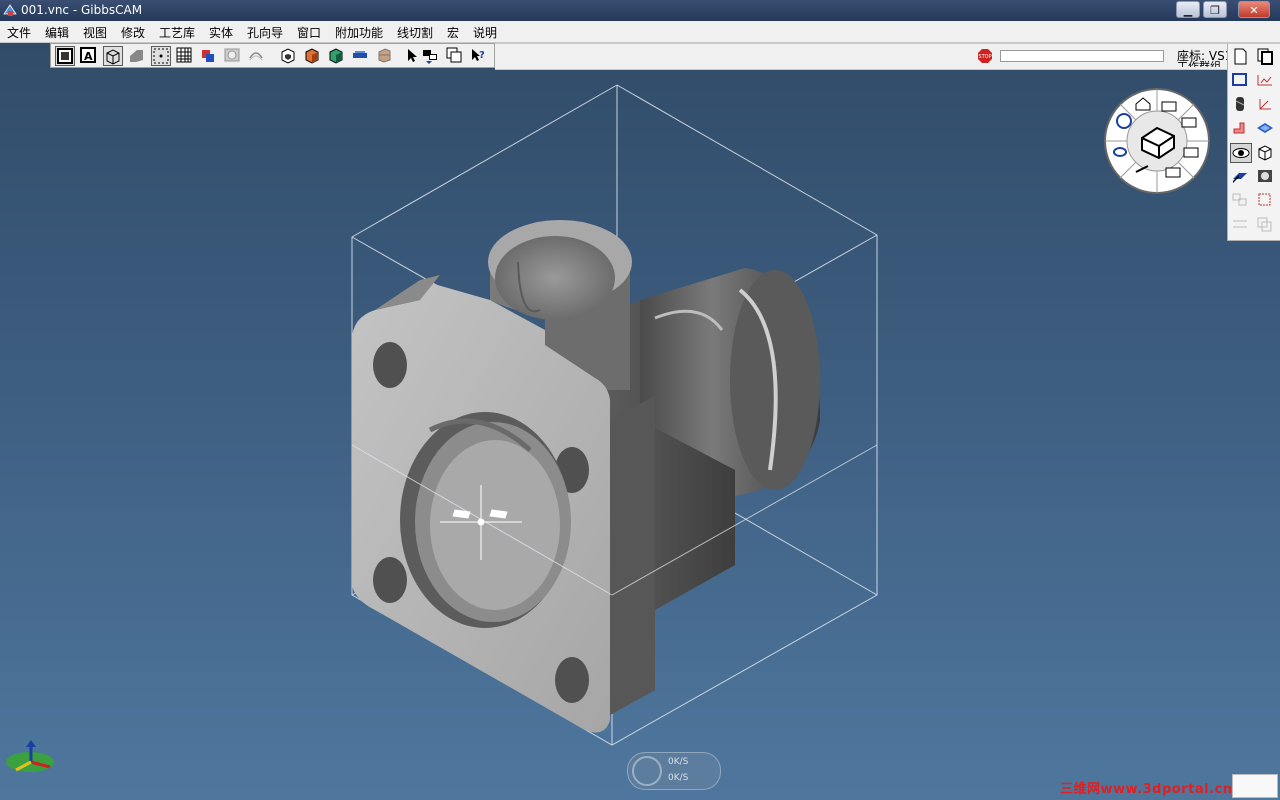 This screenshot has height=800, width=1280. Describe the element at coordinates (431, 56) in the screenshot. I see `tile-windows-icon` at that location.